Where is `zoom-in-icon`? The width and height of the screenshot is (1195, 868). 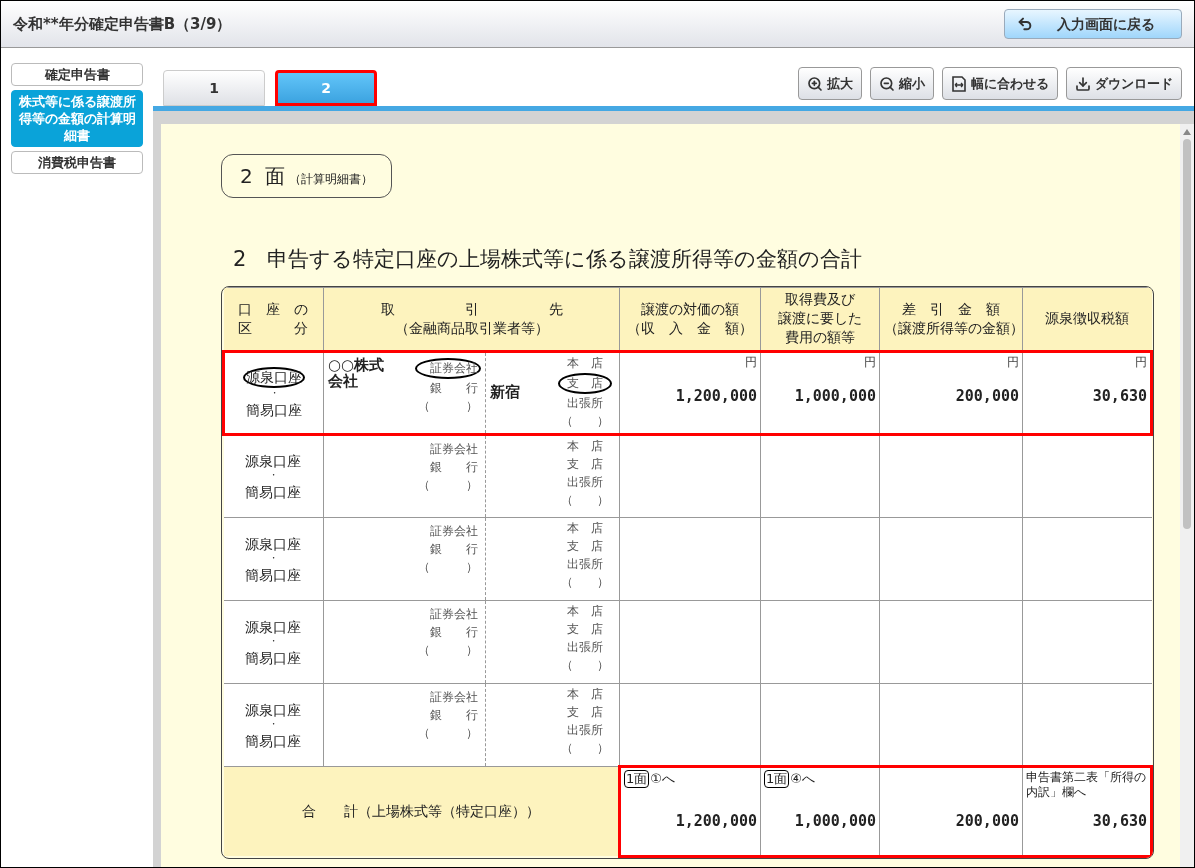 zoom-in-icon is located at coordinates (815, 83).